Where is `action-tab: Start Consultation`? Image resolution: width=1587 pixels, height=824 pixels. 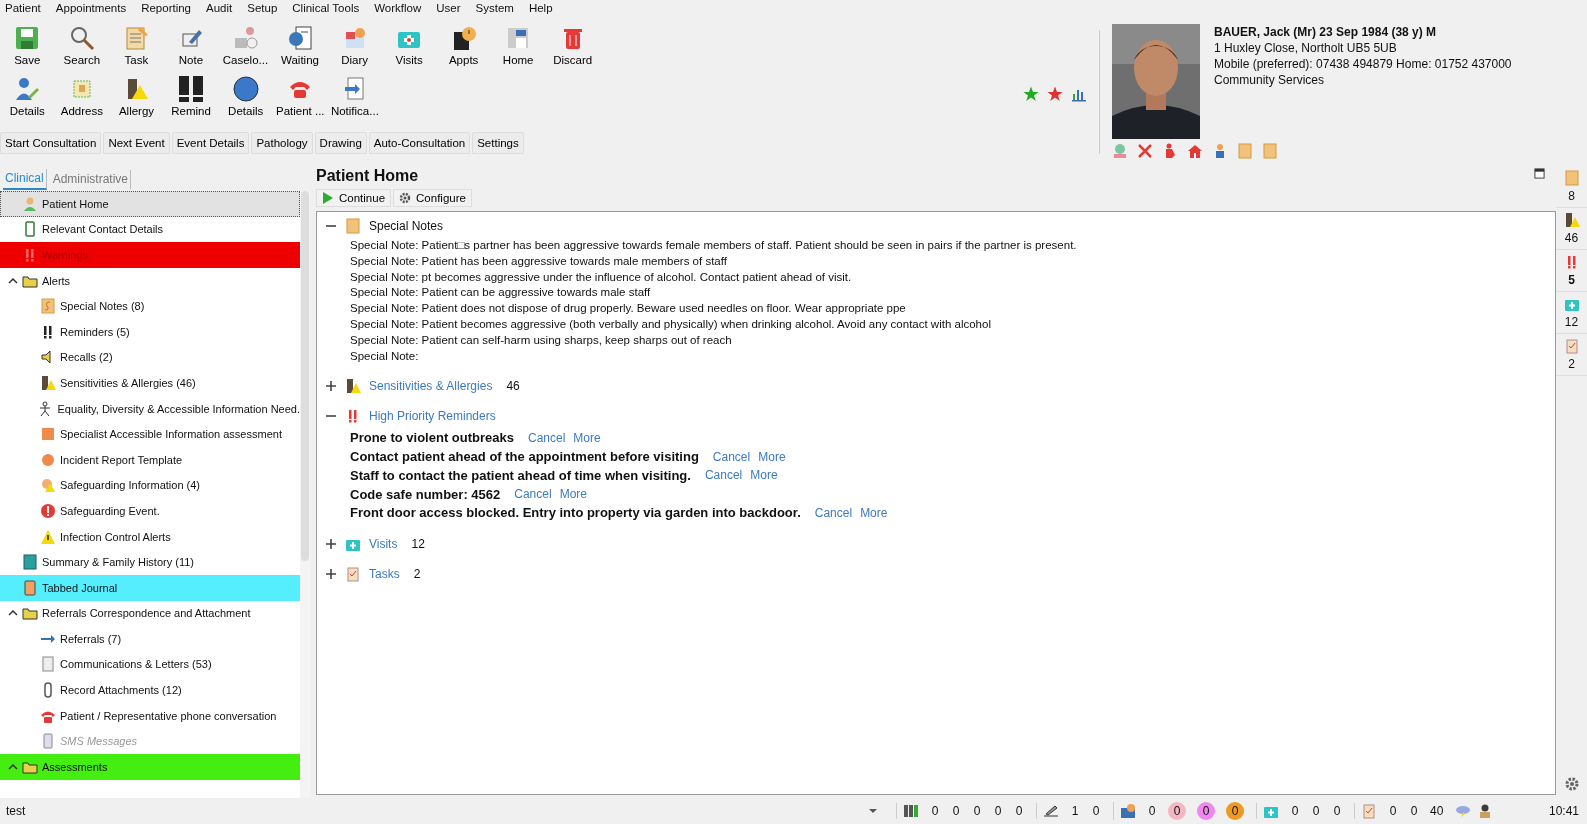 action-tab: Start Consultation is located at coordinates (51, 143).